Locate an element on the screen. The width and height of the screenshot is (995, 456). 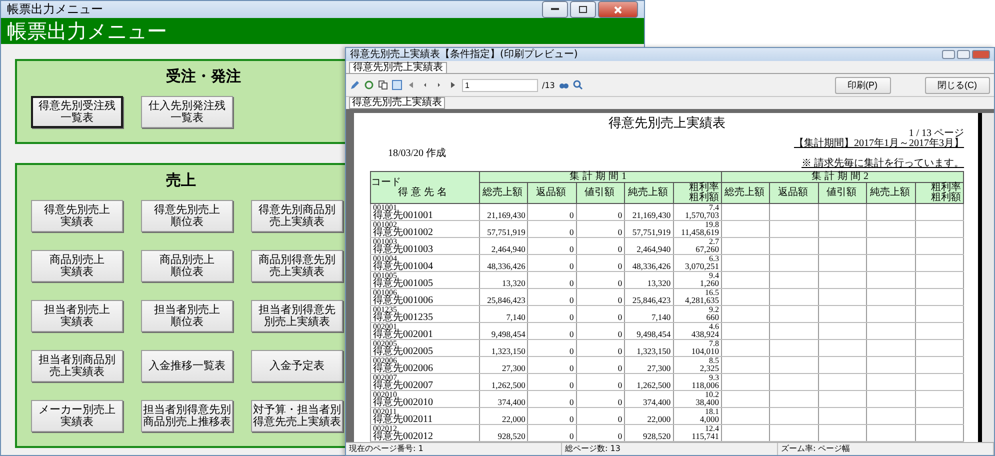
table-cell: 16.5 4,281,635 is located at coordinates (697, 297).